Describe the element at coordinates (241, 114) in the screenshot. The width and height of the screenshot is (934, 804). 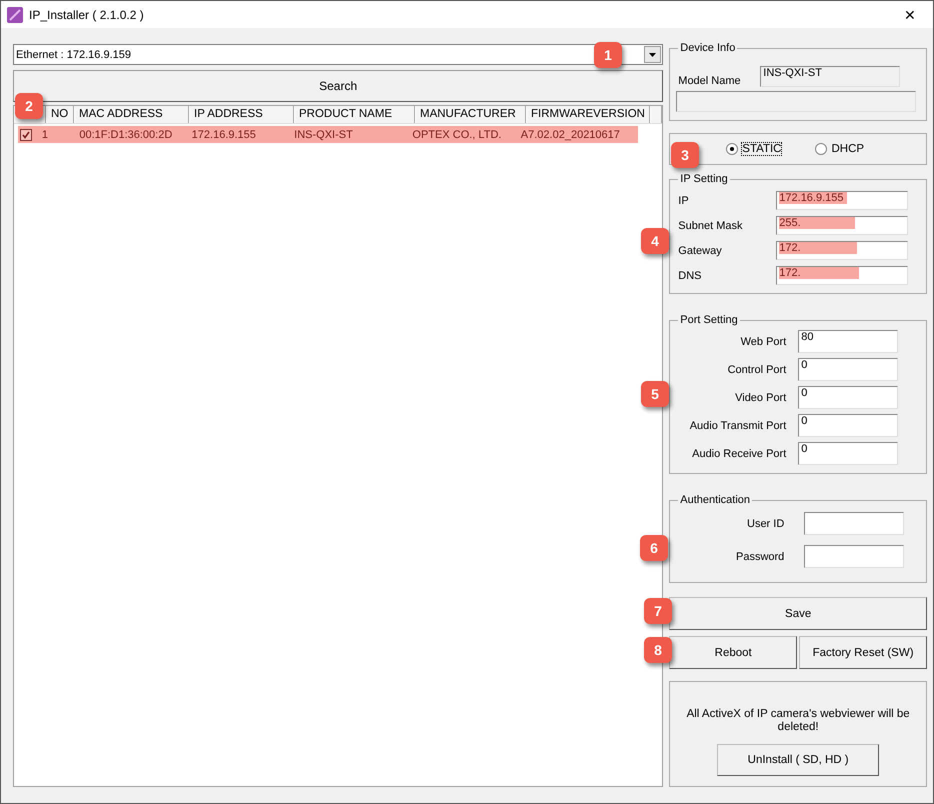
I see `column-header: IP ADDRESS` at that location.